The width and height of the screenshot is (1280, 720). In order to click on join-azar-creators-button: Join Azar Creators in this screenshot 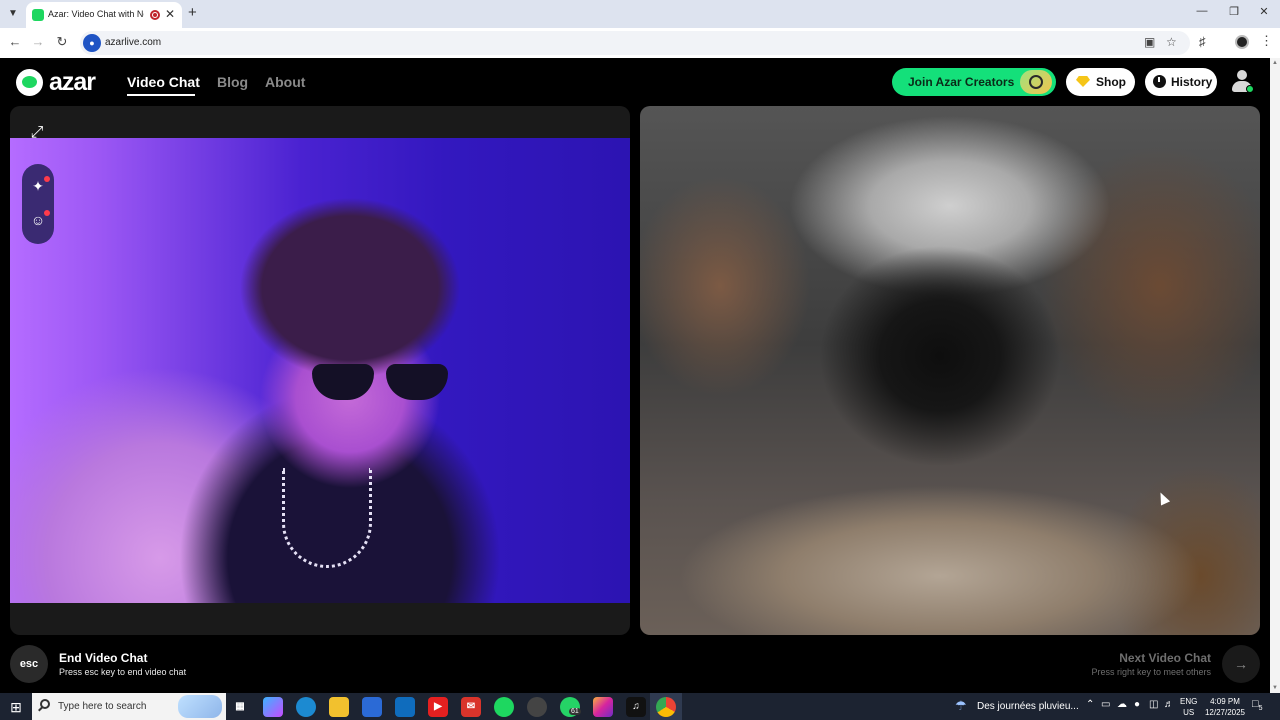, I will do `click(974, 82)`.